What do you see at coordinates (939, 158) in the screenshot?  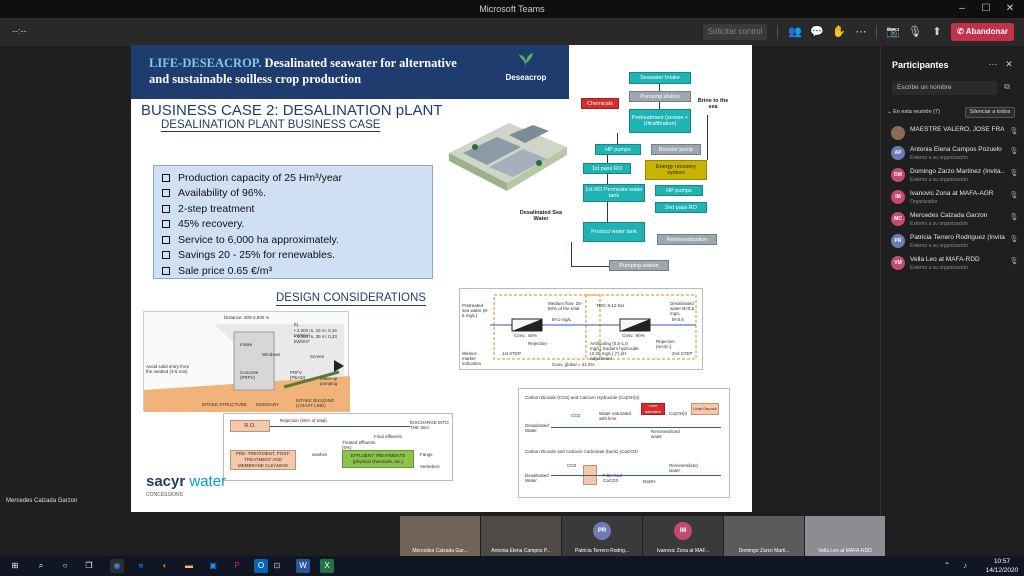 I see `participant-subtitle: Externo a su organización` at bounding box center [939, 158].